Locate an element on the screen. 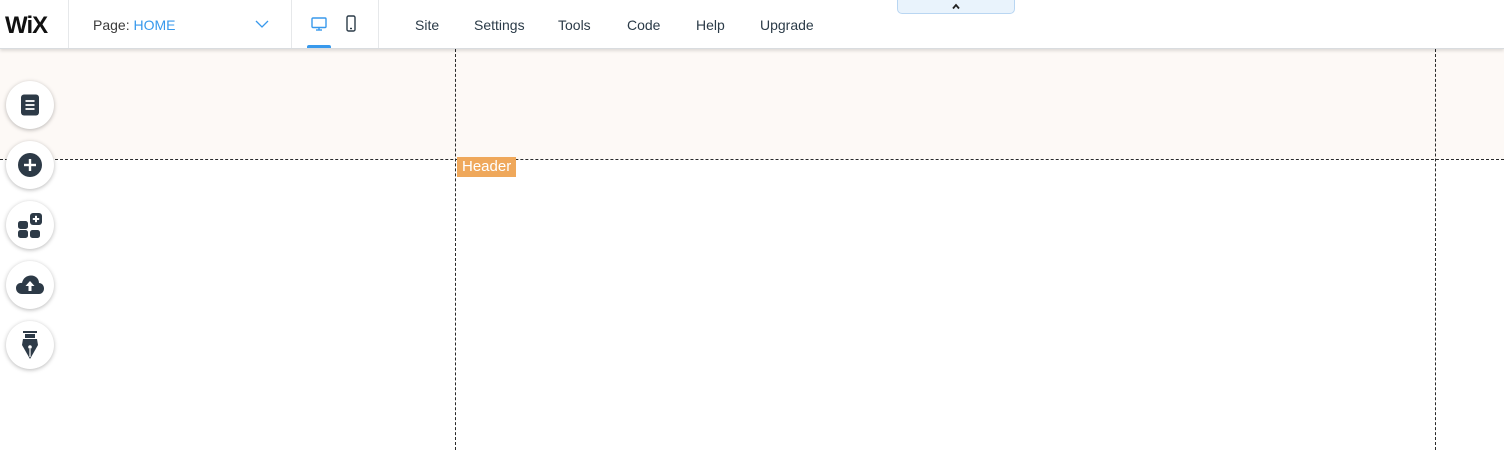  wix-logo: WiX is located at coordinates (31, 24).